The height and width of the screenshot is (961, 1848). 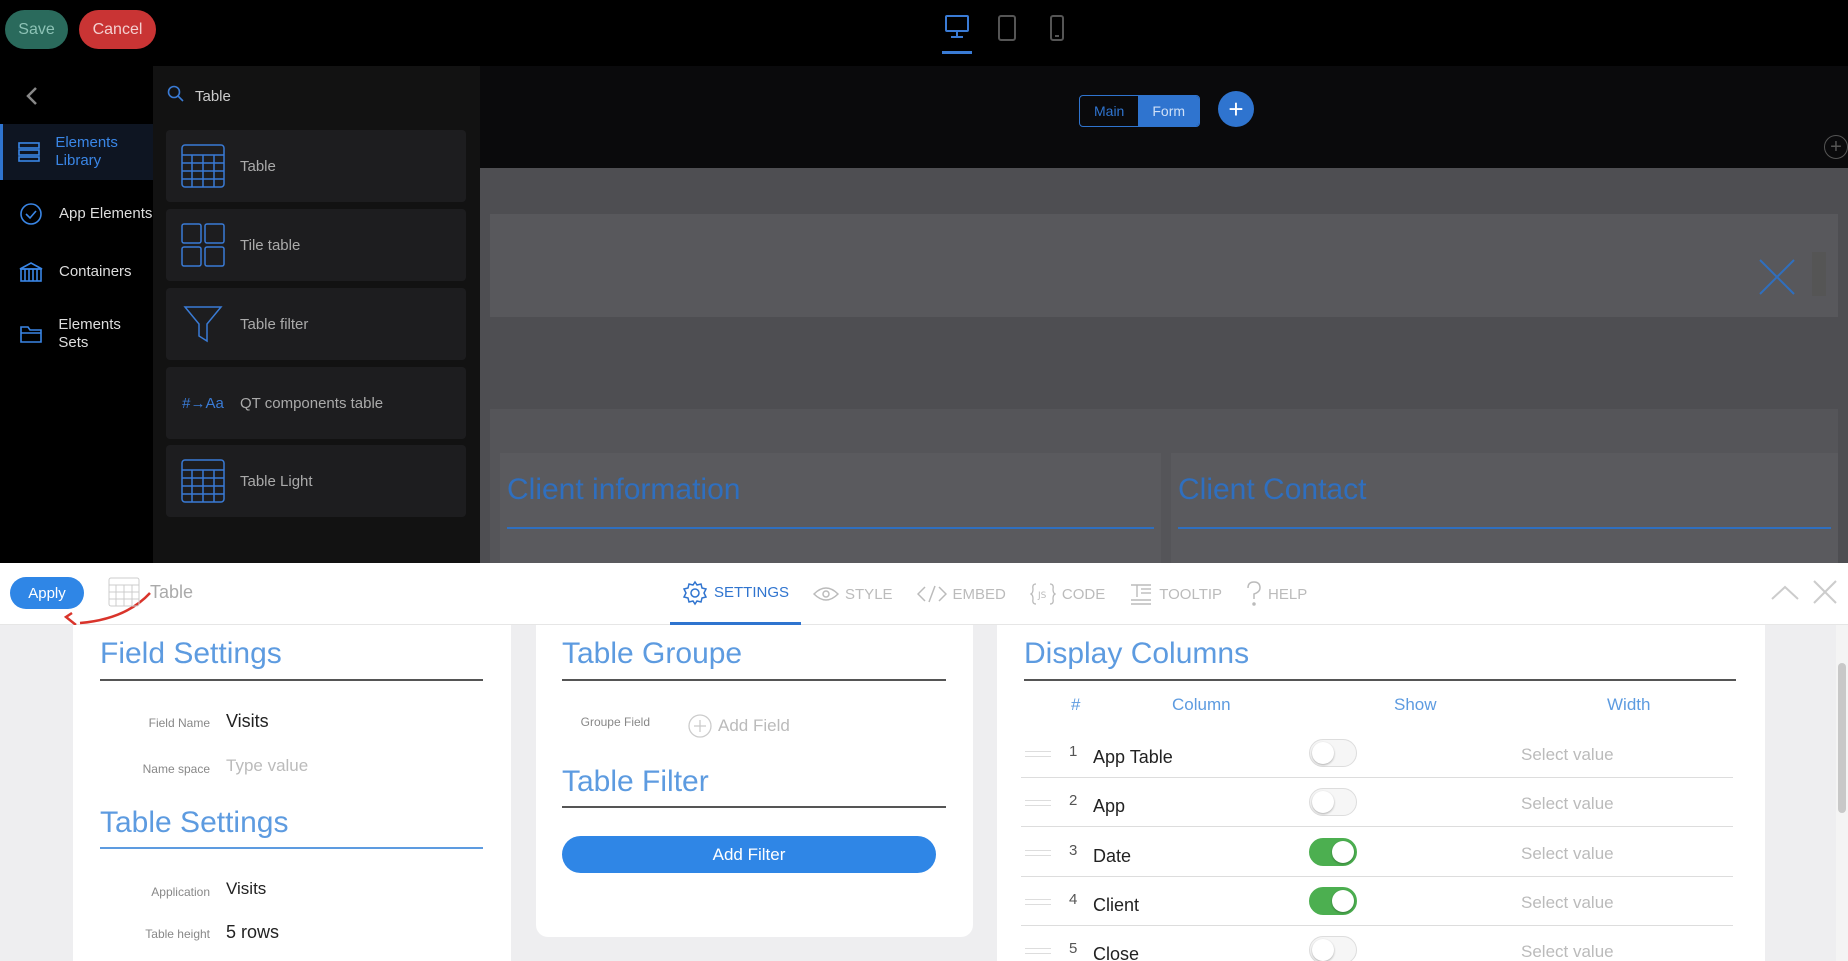 I want to click on library-item-qt-components-table: #→Aa QT components table, so click(x=316, y=403).